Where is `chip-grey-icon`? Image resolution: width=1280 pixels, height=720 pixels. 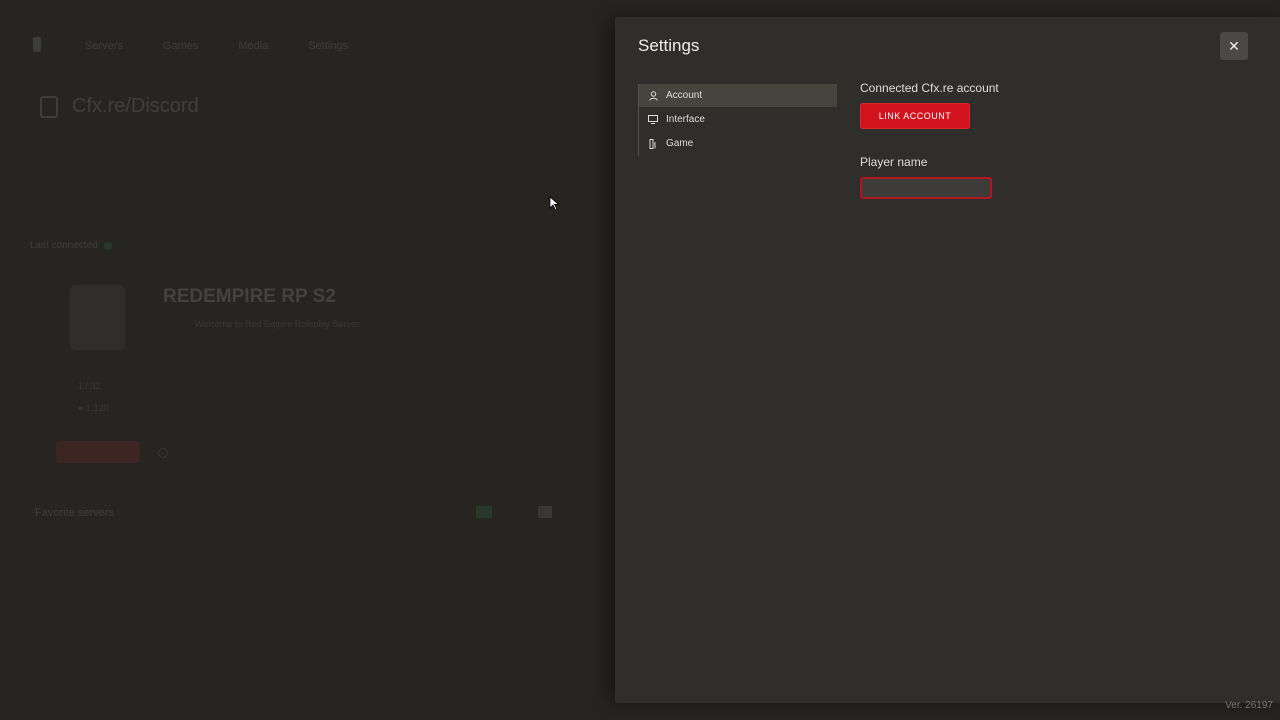 chip-grey-icon is located at coordinates (545, 512).